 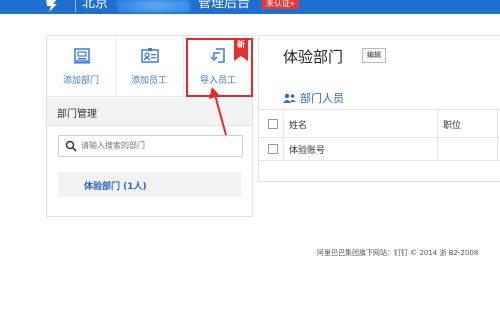 I want to click on dept-list-item: 体验部门 (1人), so click(x=149, y=184).